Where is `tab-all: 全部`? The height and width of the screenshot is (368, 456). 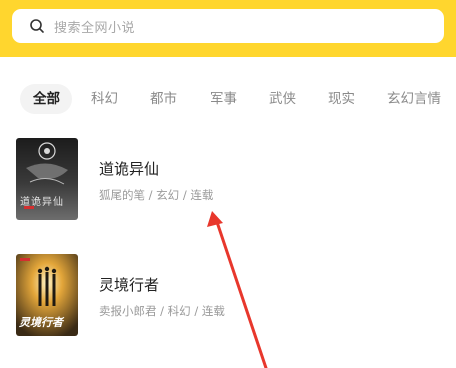 tab-all: 全部 is located at coordinates (46, 99).